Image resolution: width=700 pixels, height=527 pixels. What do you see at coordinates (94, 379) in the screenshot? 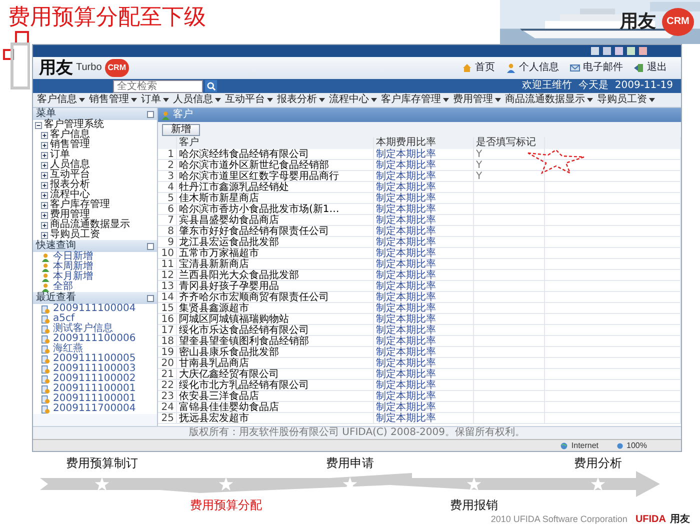
I see `recent-item: 2009111100002` at bounding box center [94, 379].